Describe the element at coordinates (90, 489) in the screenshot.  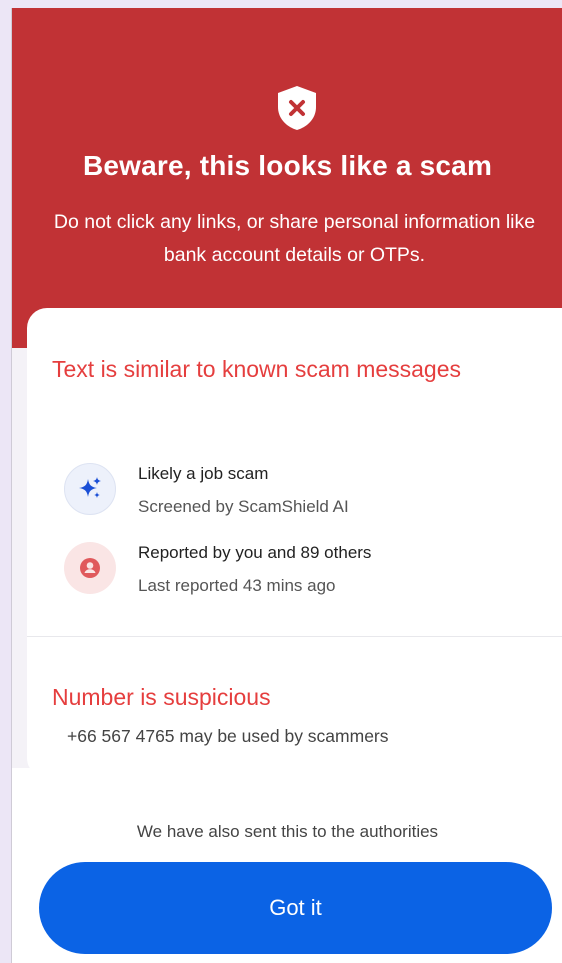
I see `sparkles-icon` at that location.